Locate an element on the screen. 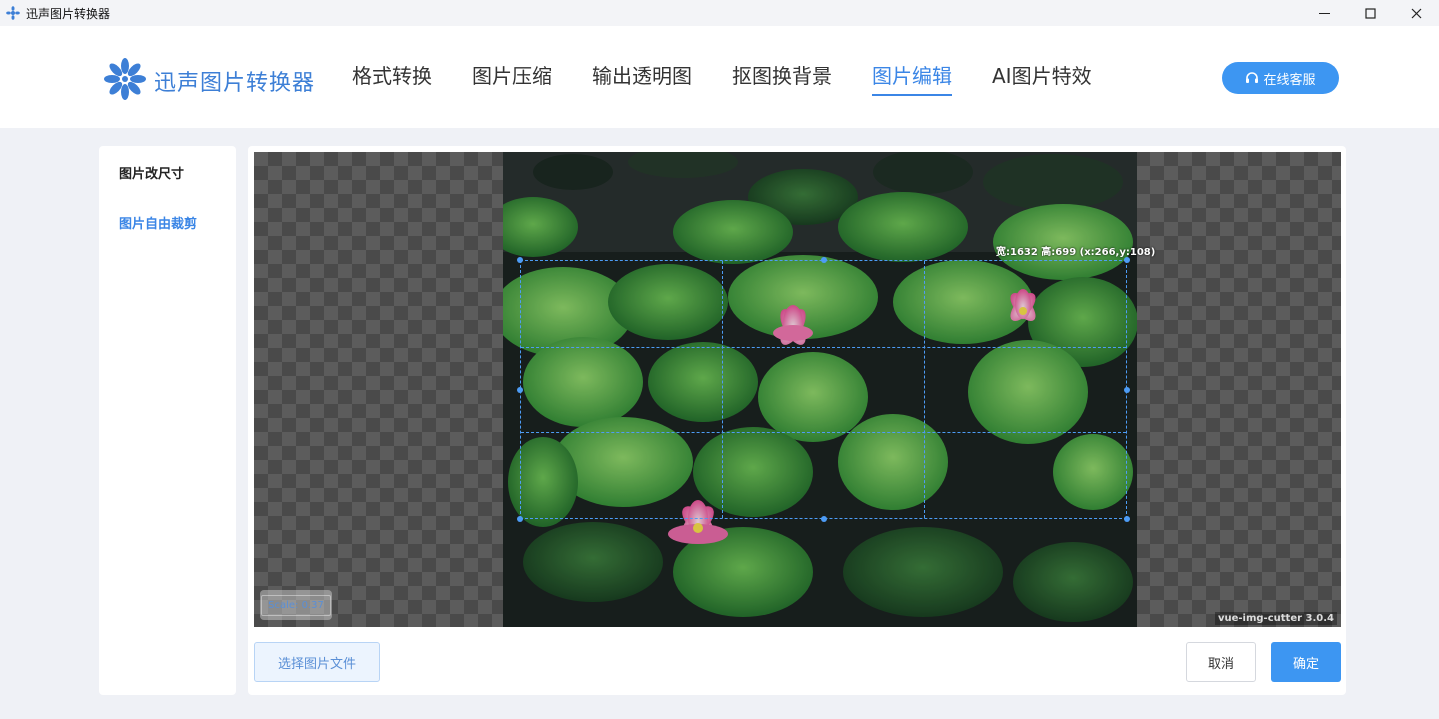 This screenshot has height=719, width=1439. crop-handle-bottom-left is located at coordinates (520, 519).